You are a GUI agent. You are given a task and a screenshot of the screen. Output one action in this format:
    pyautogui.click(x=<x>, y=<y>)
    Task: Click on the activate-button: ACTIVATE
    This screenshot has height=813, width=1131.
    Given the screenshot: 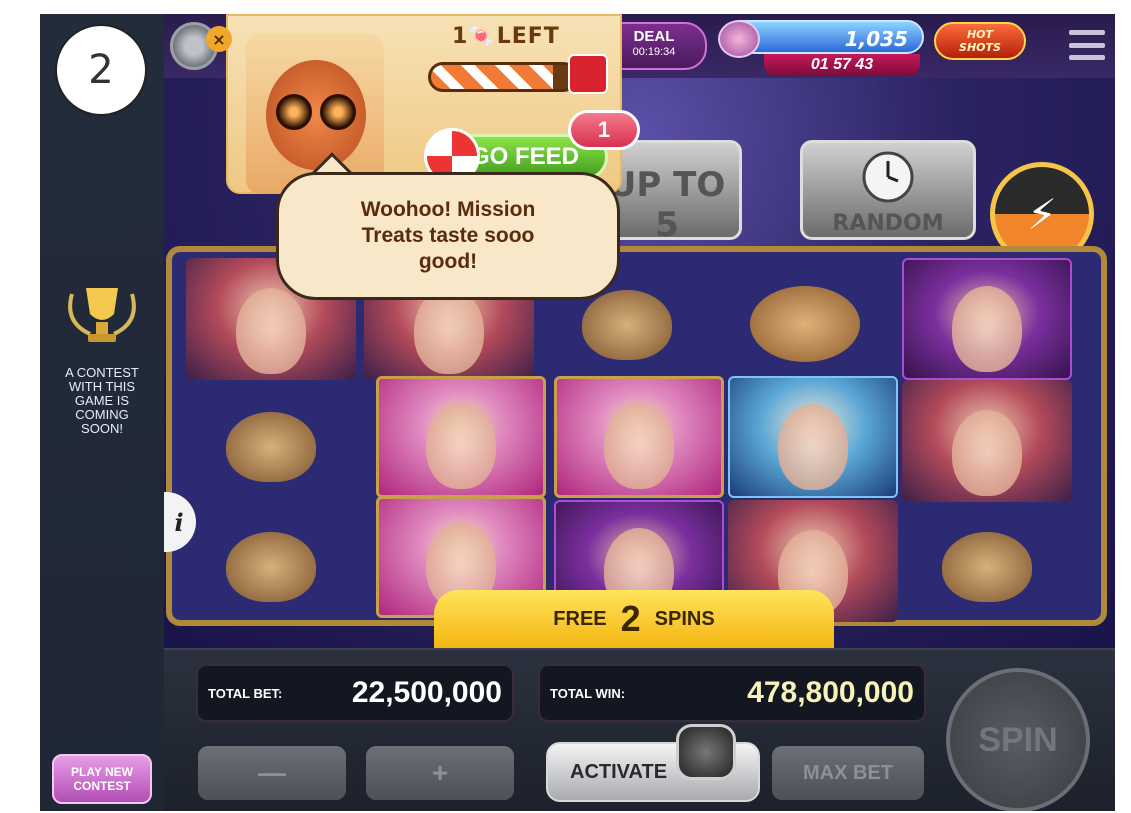 What is the action you would take?
    pyautogui.click(x=653, y=763)
    